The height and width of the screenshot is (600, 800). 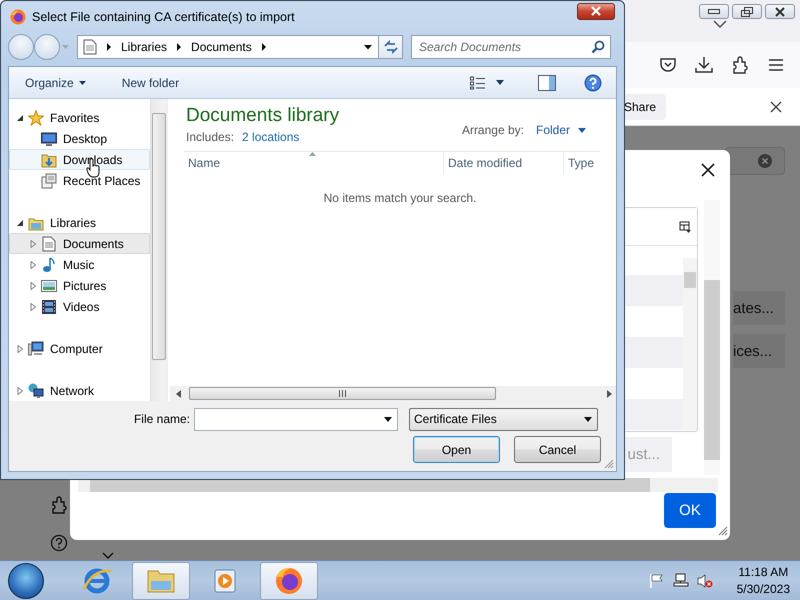 What do you see at coordinates (55, 83) in the screenshot?
I see `organize-button: Organize` at bounding box center [55, 83].